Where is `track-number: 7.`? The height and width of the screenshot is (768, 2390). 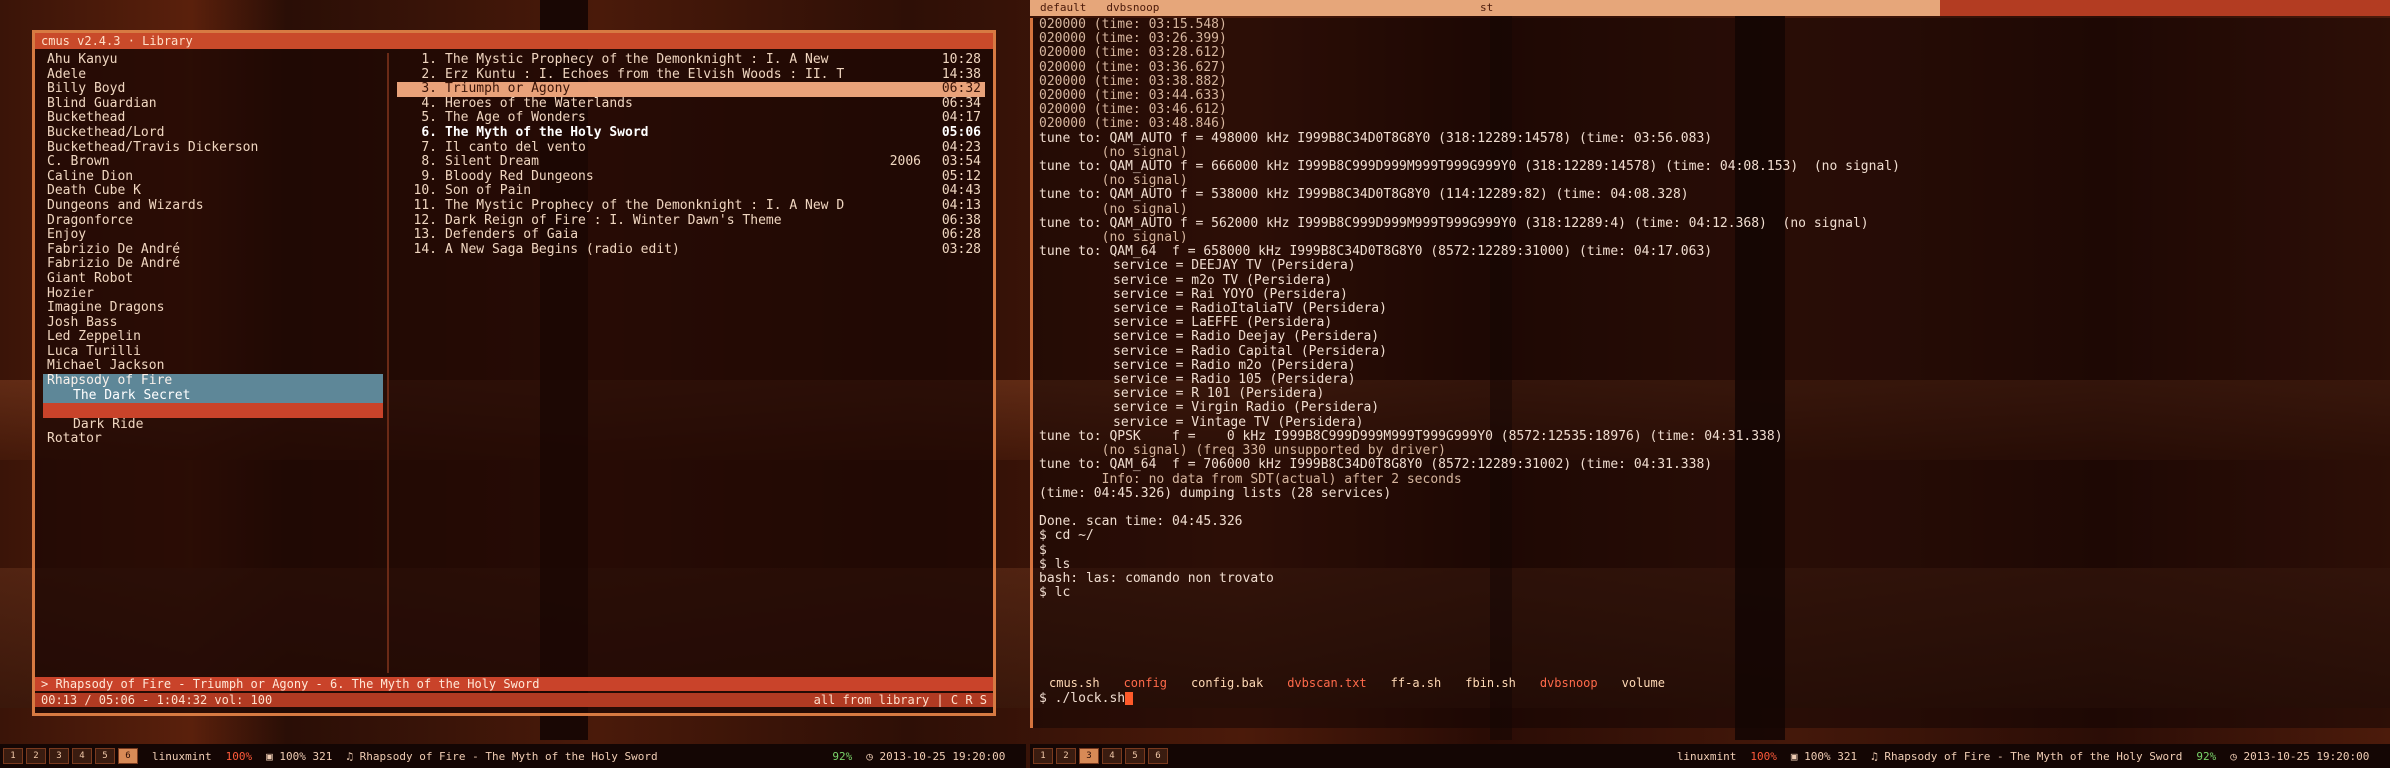
track-number: 7. is located at coordinates (429, 147).